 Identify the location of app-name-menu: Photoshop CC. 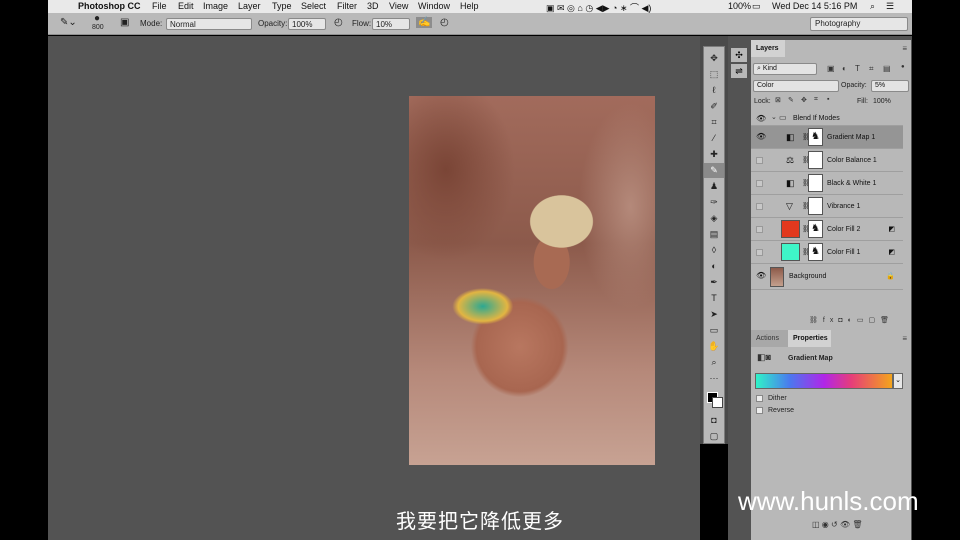
(109, 6).